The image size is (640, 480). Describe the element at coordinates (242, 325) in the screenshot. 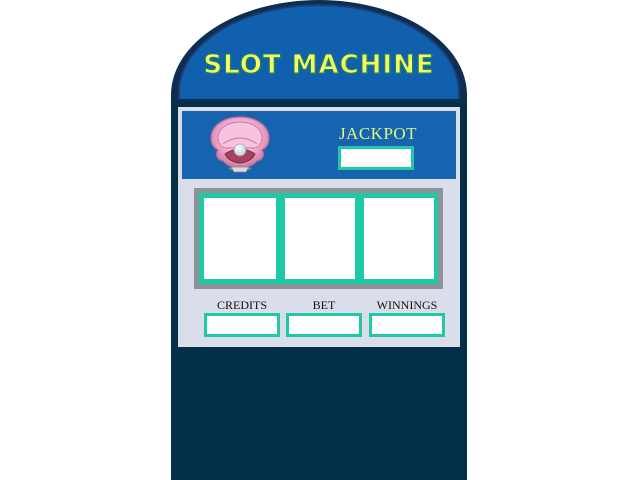

I see `credits-display` at that location.